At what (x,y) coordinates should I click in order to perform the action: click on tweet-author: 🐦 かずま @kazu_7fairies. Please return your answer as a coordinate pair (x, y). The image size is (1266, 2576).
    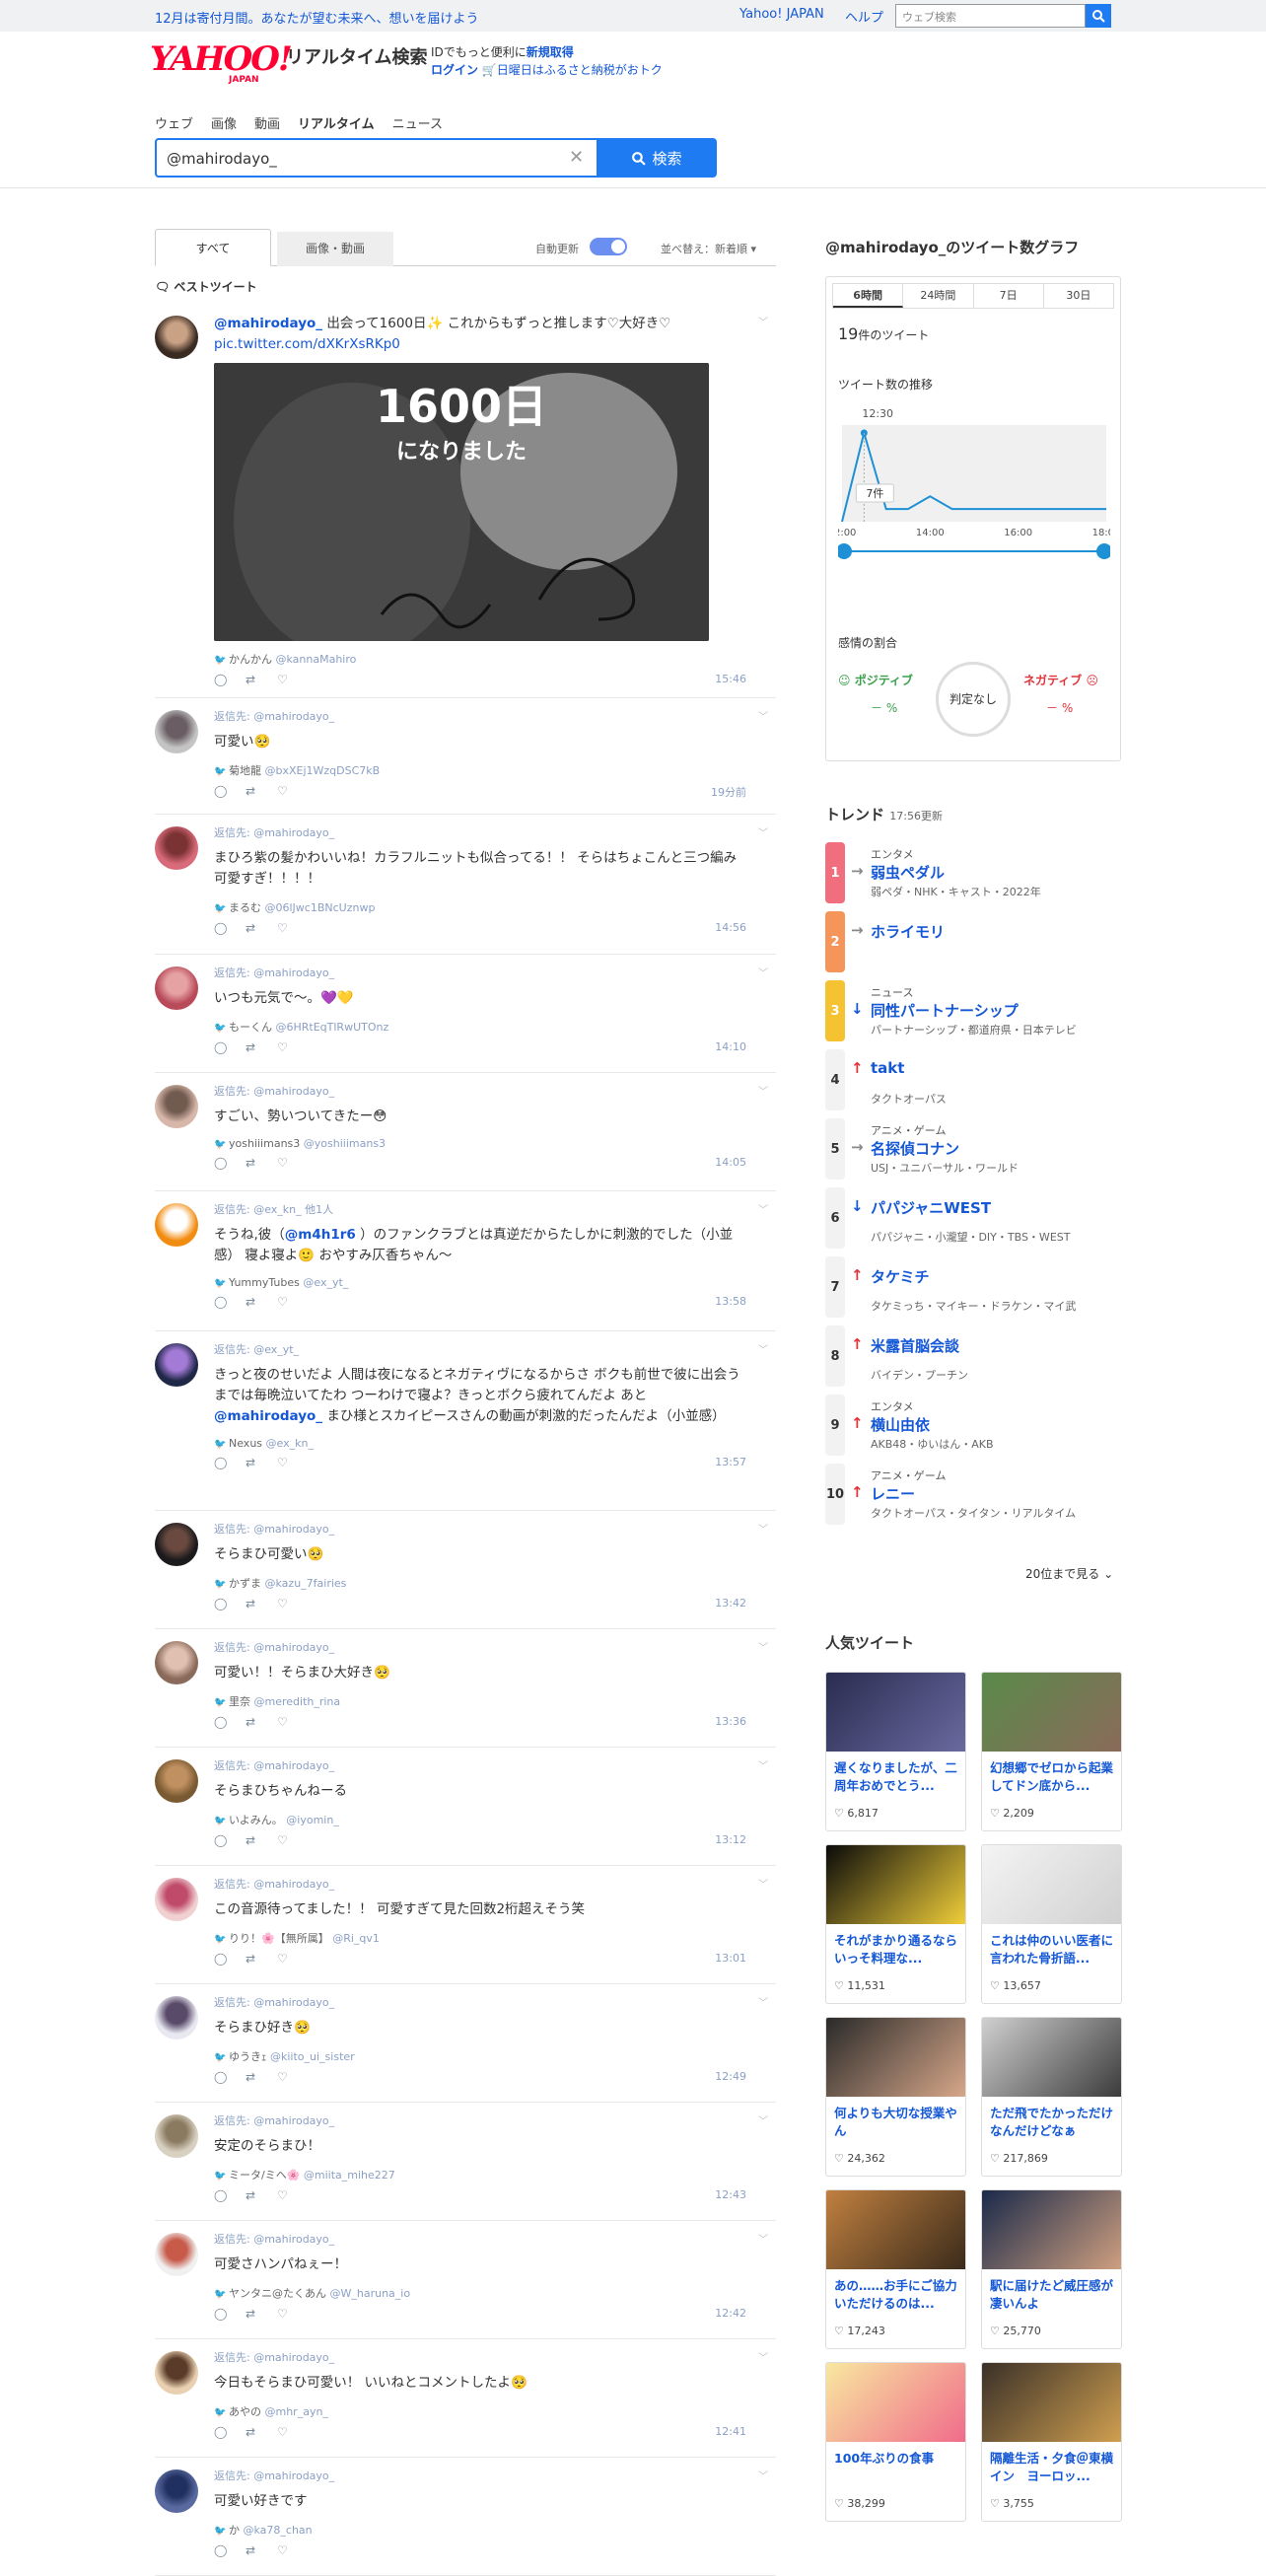
    Looking at the image, I should click on (480, 1583).